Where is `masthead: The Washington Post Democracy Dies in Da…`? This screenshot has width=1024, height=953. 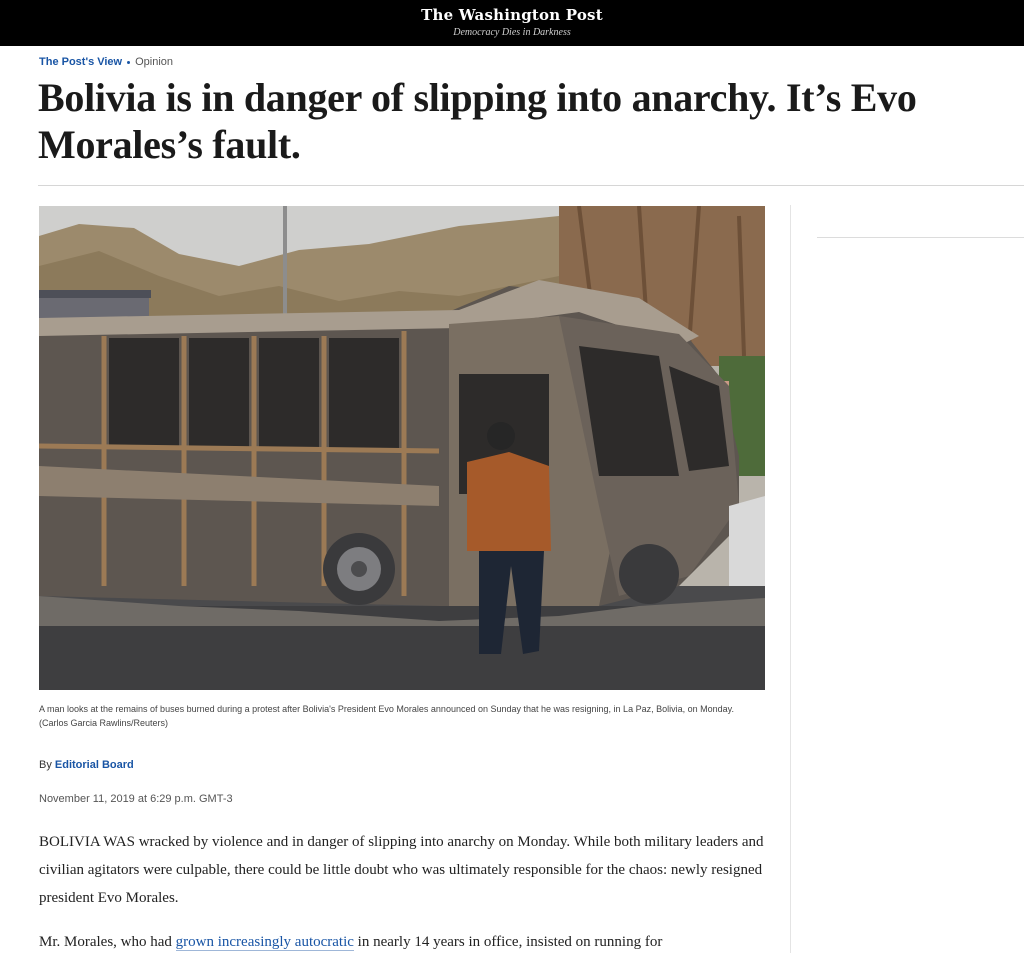 masthead: The Washington Post Democracy Dies in Da… is located at coordinates (512, 23).